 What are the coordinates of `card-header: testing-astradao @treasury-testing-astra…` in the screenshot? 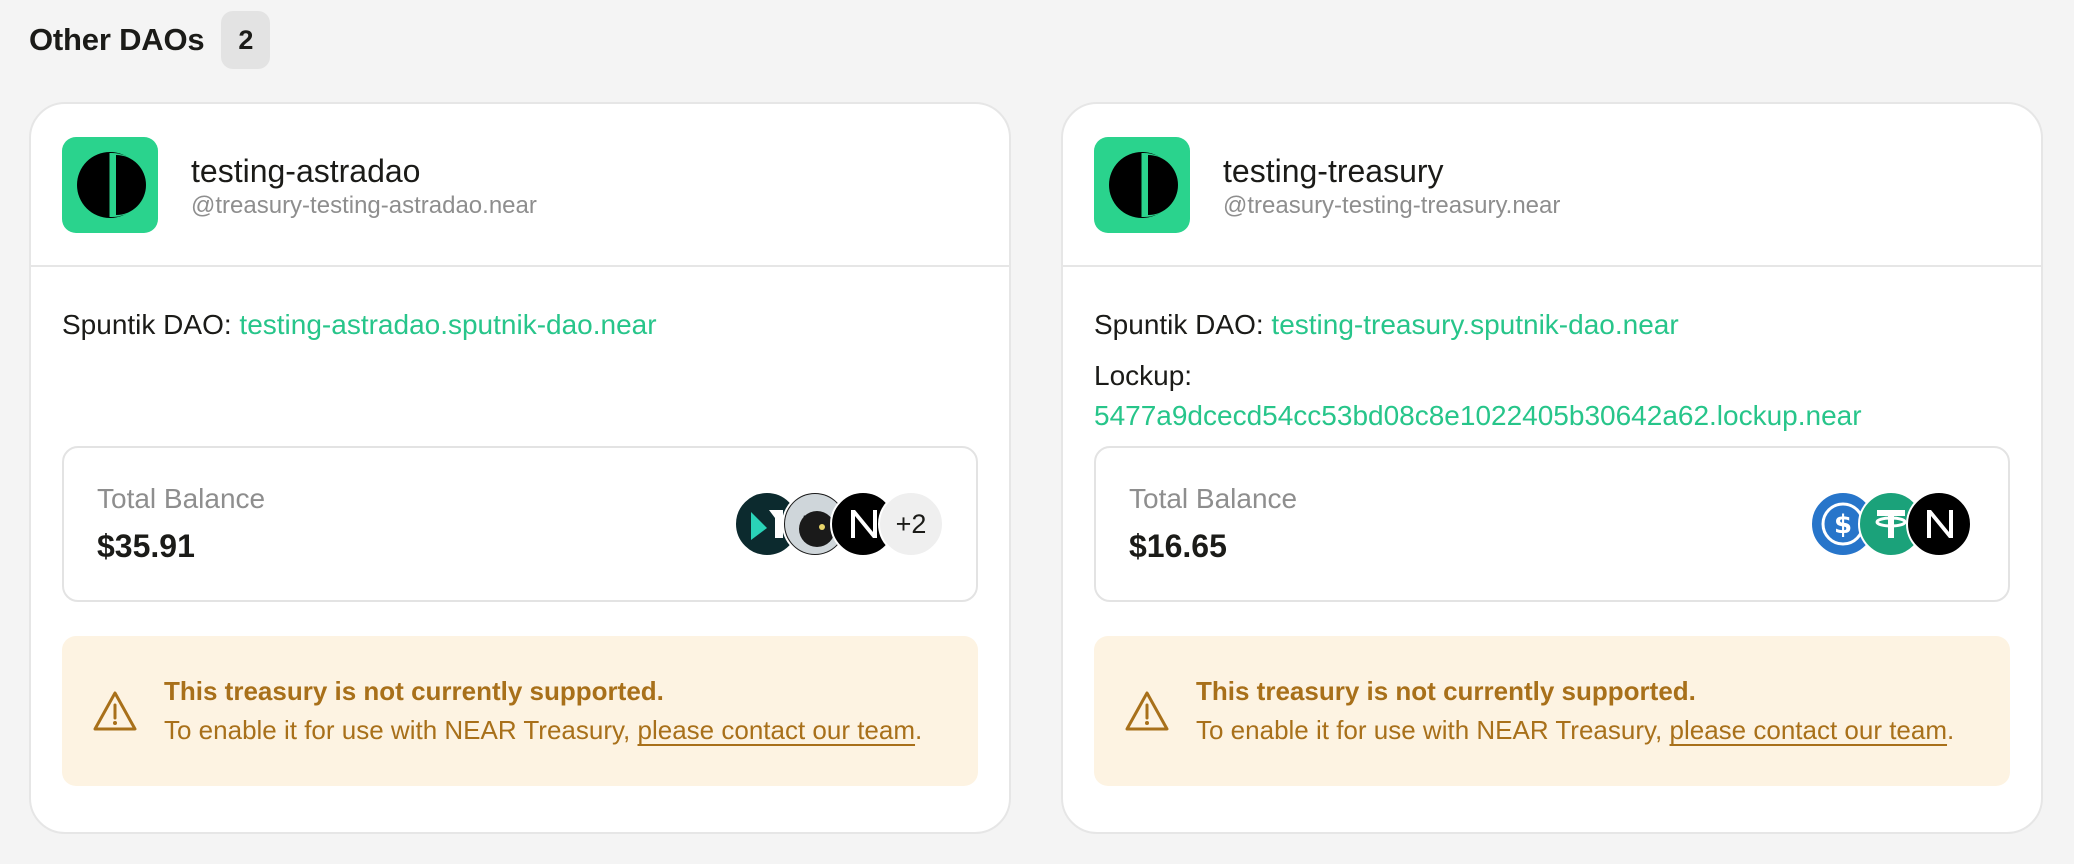 It's located at (520, 185).